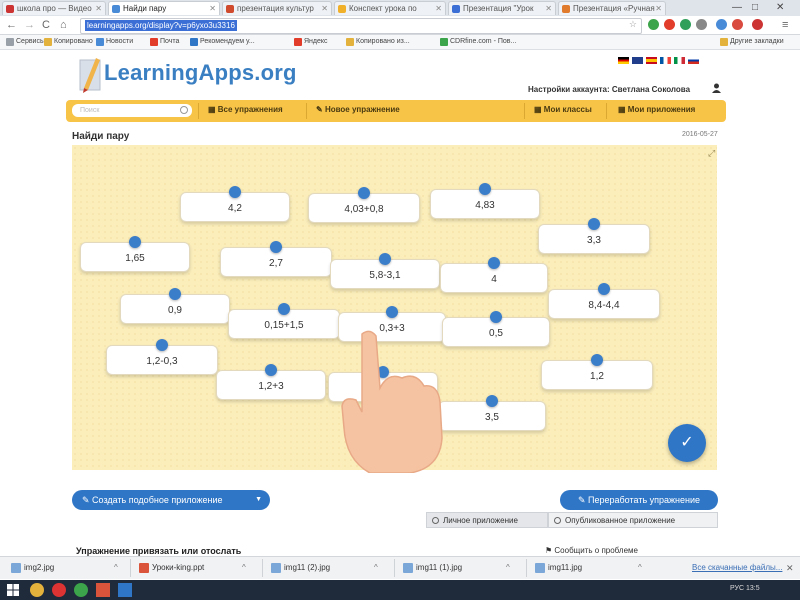 The width and height of the screenshot is (800, 600). What do you see at coordinates (456, 568) in the screenshot?
I see `download-item: img11 (1).jpg ^` at bounding box center [456, 568].